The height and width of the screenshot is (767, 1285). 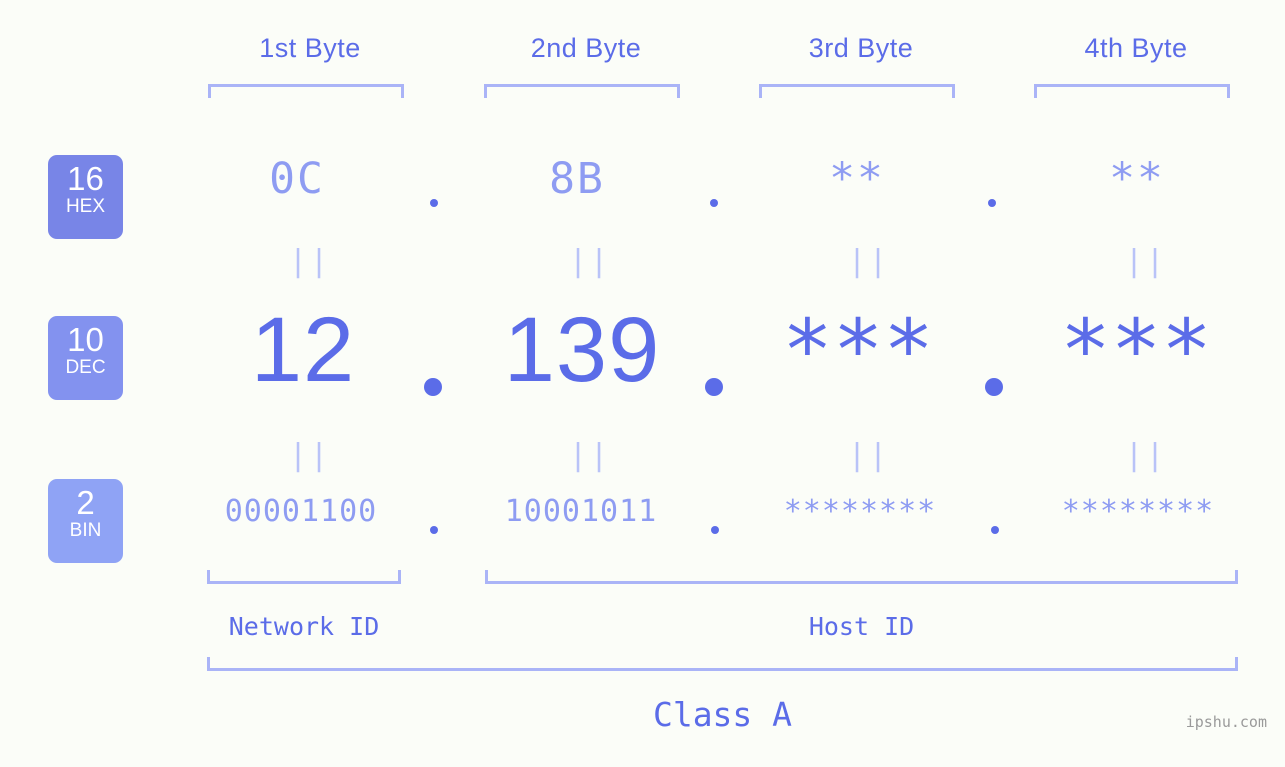 What do you see at coordinates (1146, 261) in the screenshot?
I see `equals-mark-hex-dec-4: ||` at bounding box center [1146, 261].